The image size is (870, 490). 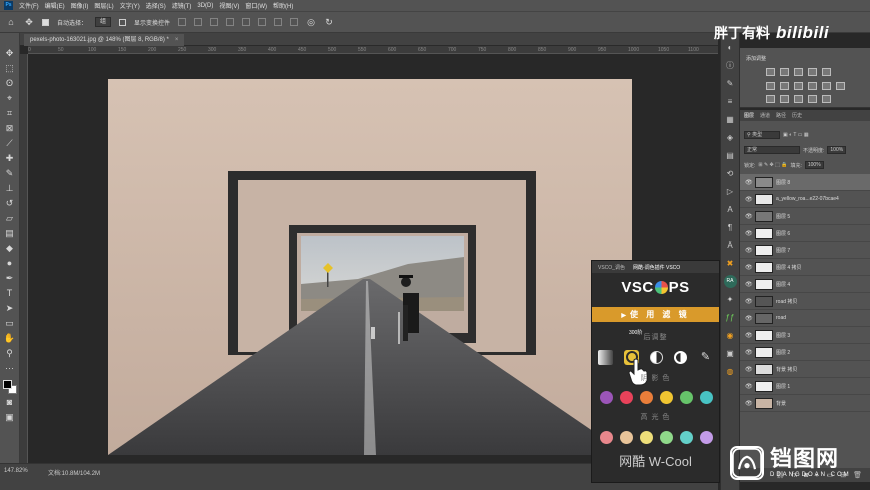 What do you see at coordinates (805, 233) in the screenshot?
I see `layer-row: 👁 图层 6` at bounding box center [805, 233].